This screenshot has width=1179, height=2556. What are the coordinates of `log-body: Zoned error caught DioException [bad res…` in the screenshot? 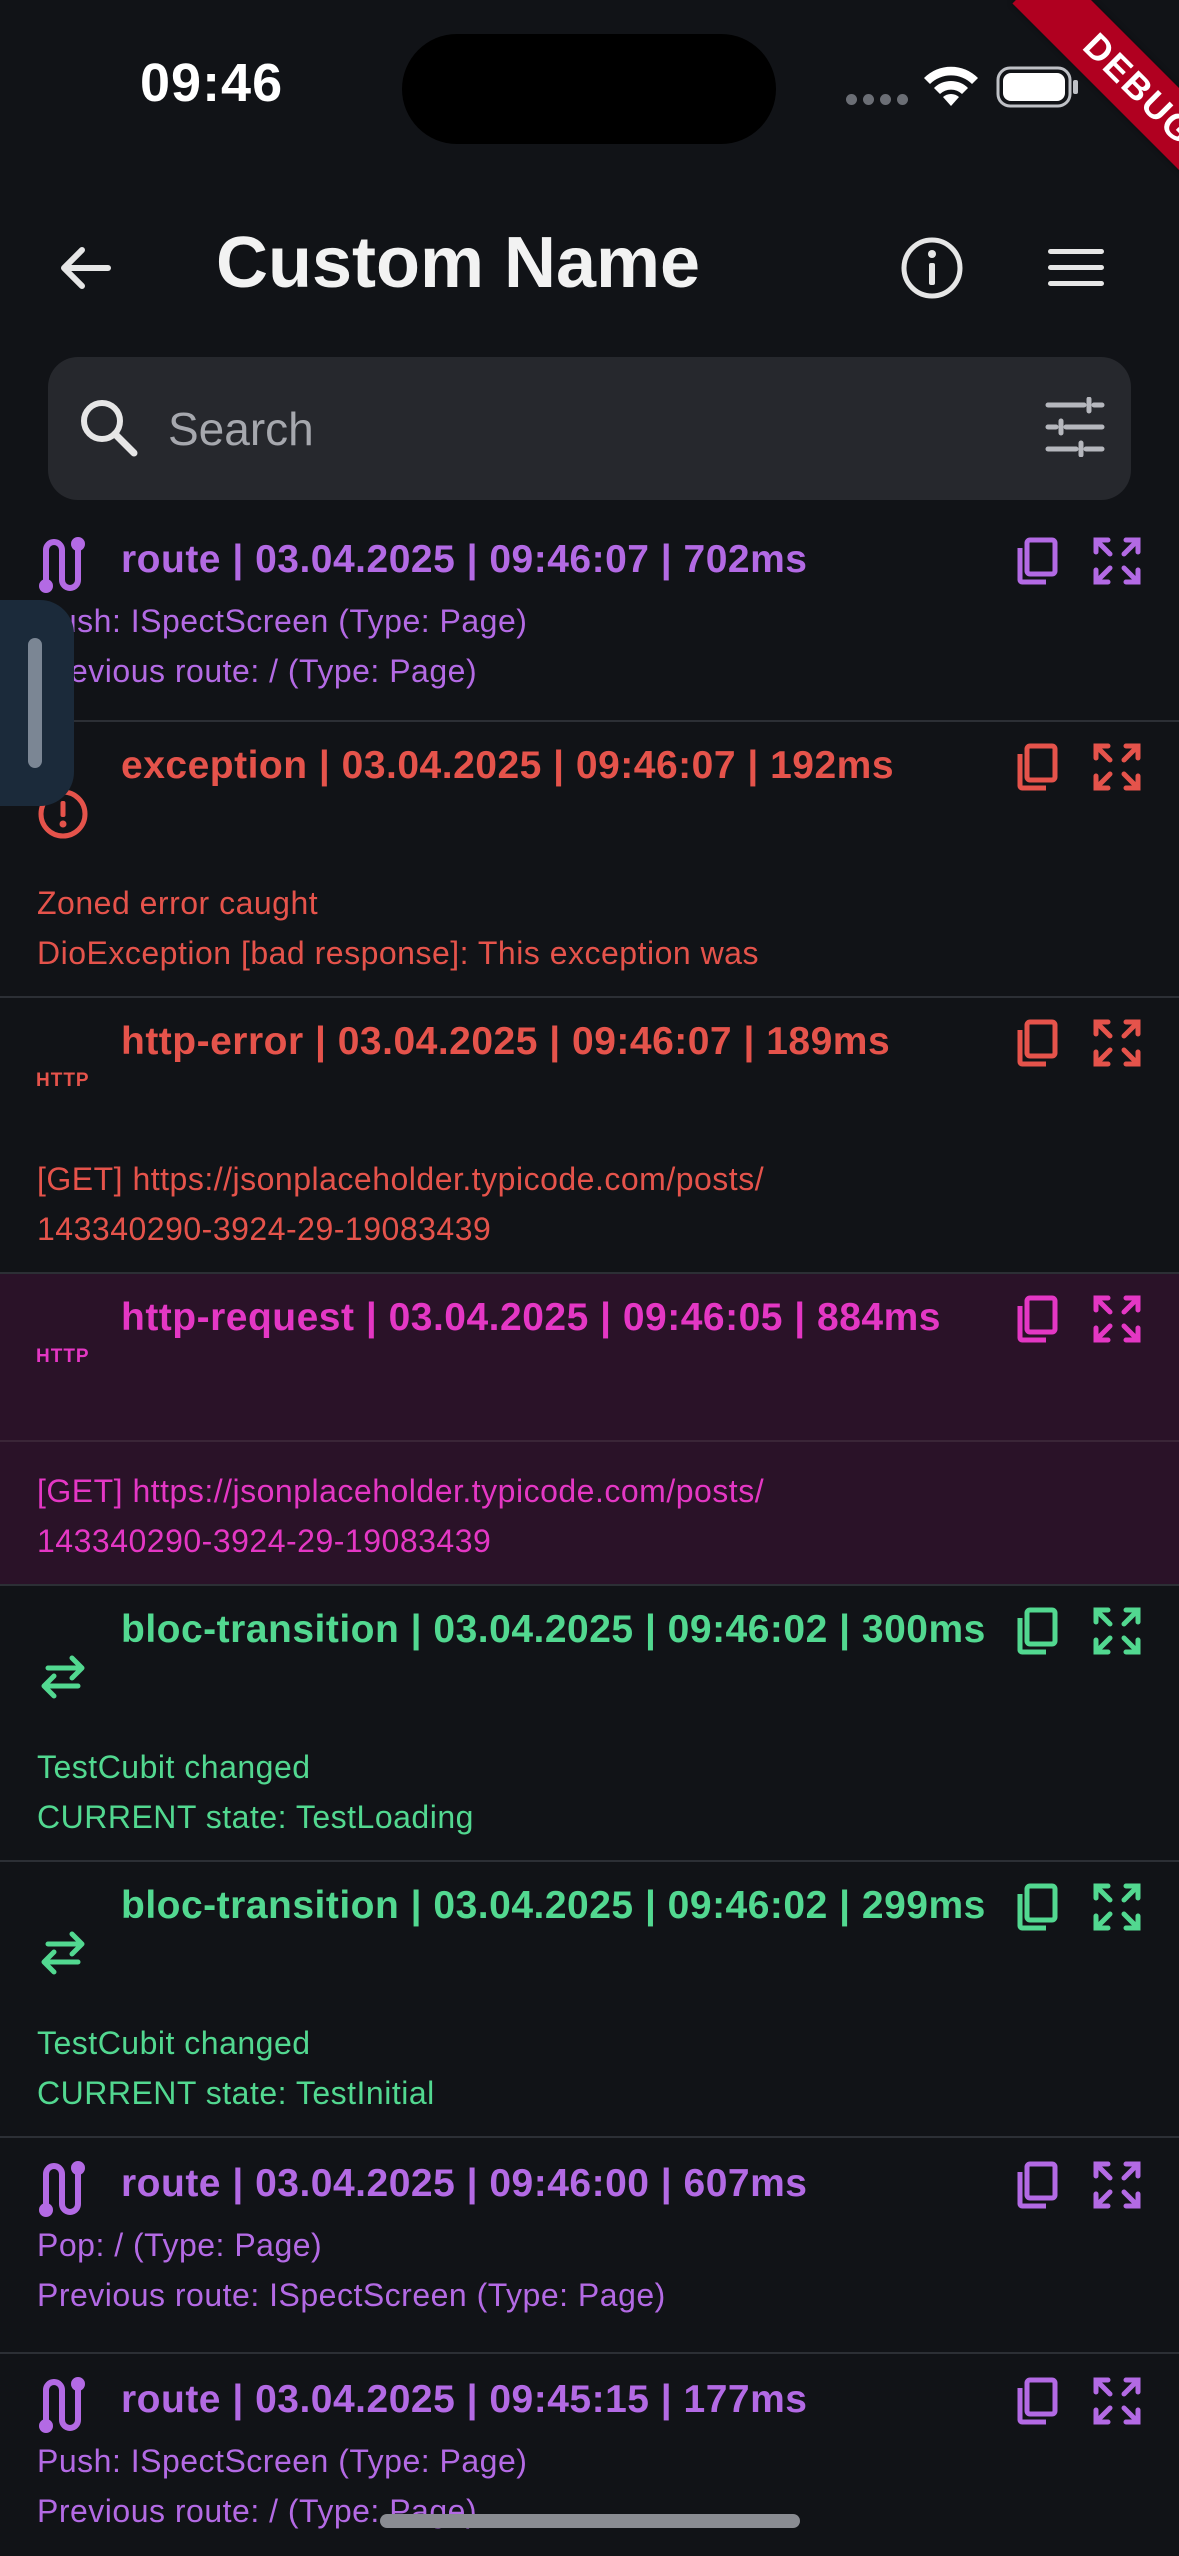 It's located at (587, 928).